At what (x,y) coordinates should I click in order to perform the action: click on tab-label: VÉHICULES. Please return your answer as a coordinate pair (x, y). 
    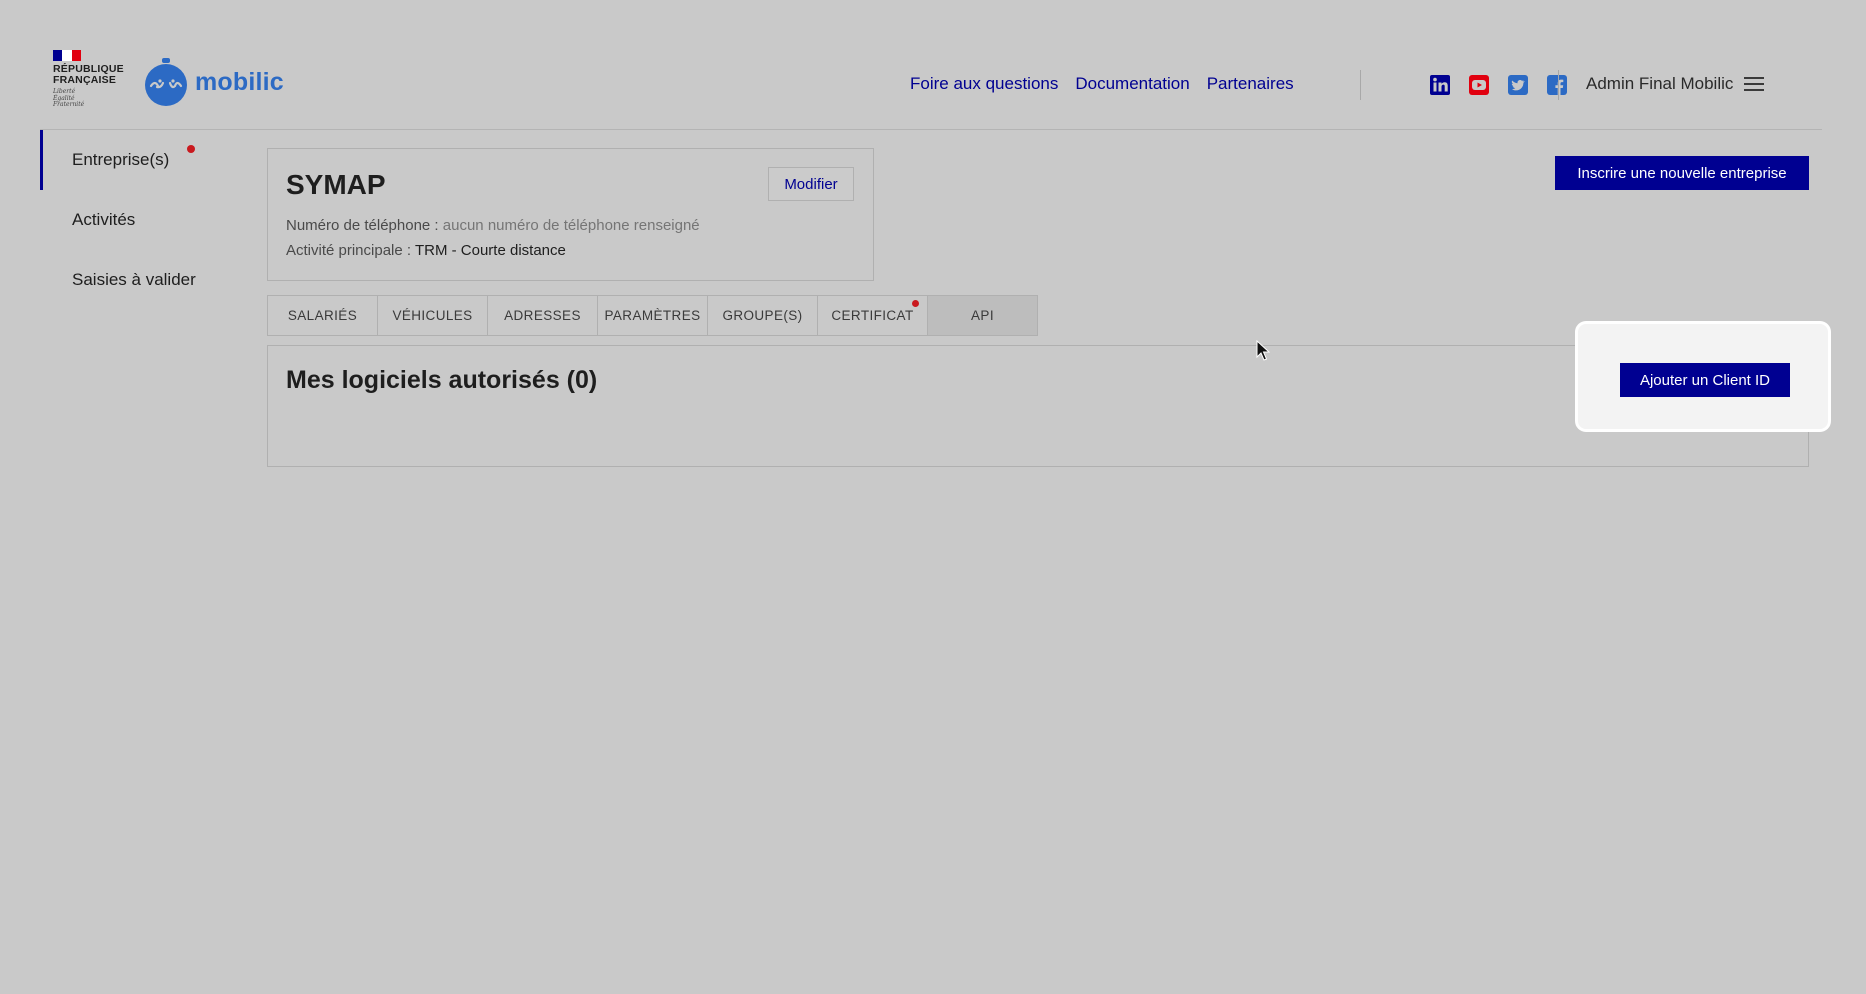
    Looking at the image, I should click on (432, 315).